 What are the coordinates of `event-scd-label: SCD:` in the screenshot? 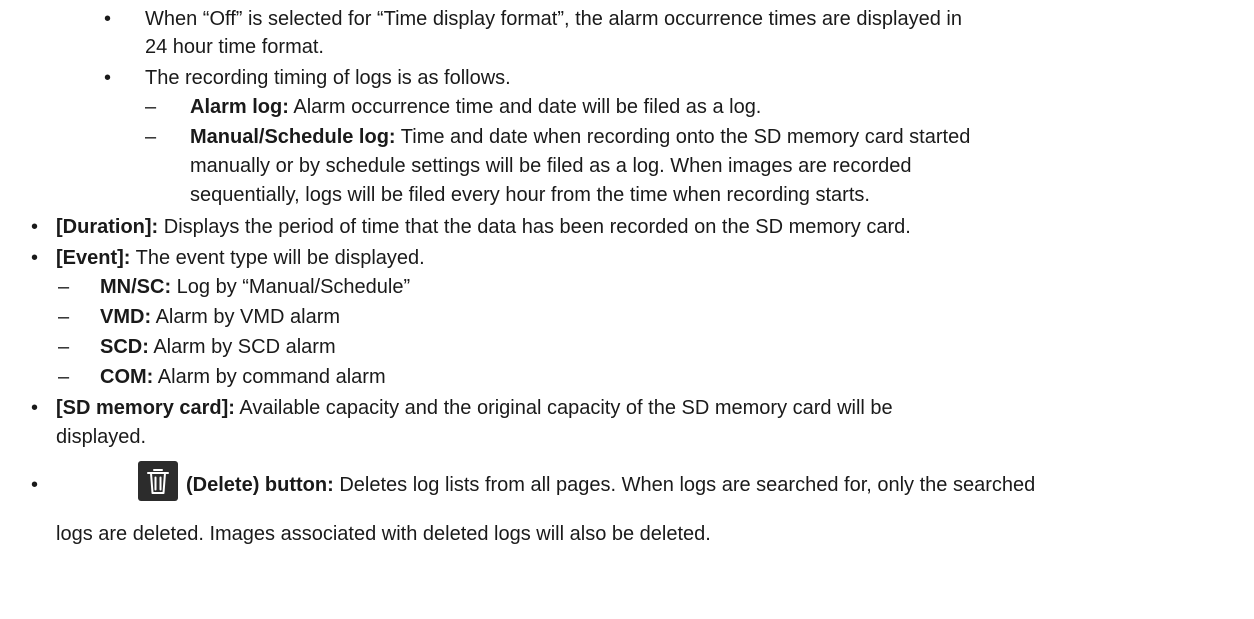 It's located at (124, 347).